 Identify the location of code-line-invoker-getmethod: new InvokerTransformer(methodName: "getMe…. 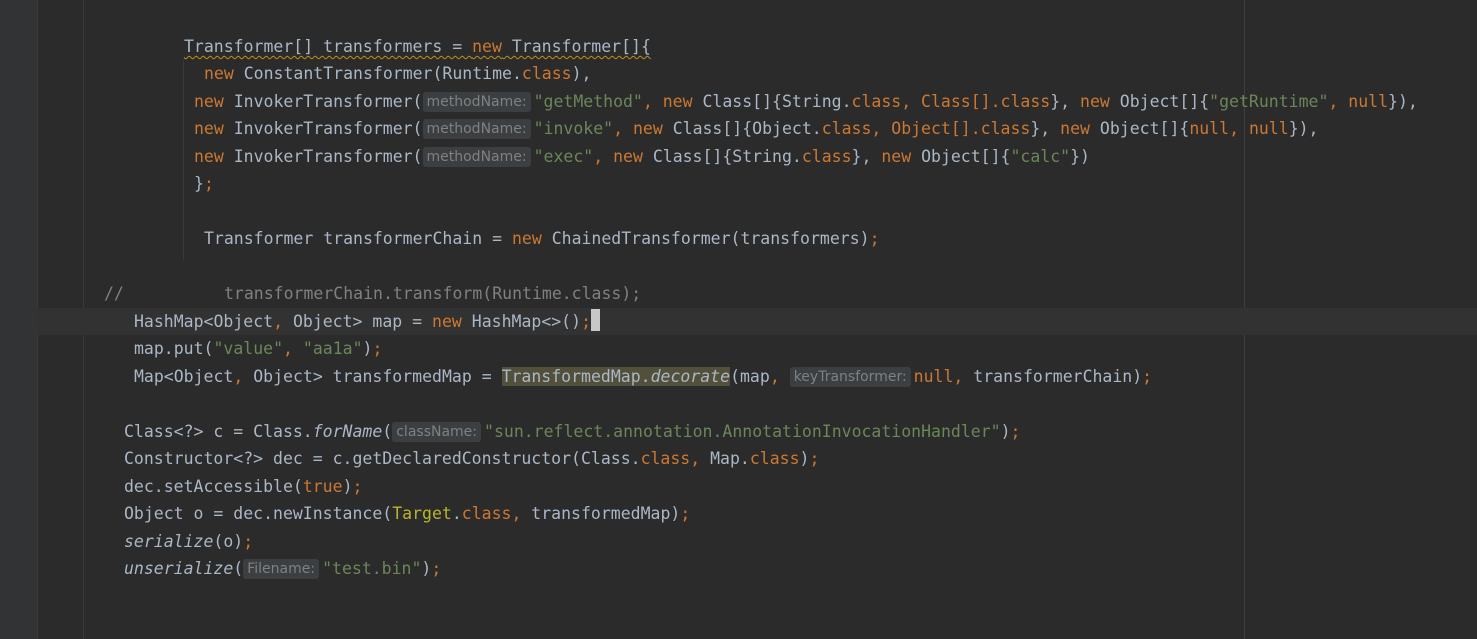
(806, 102).